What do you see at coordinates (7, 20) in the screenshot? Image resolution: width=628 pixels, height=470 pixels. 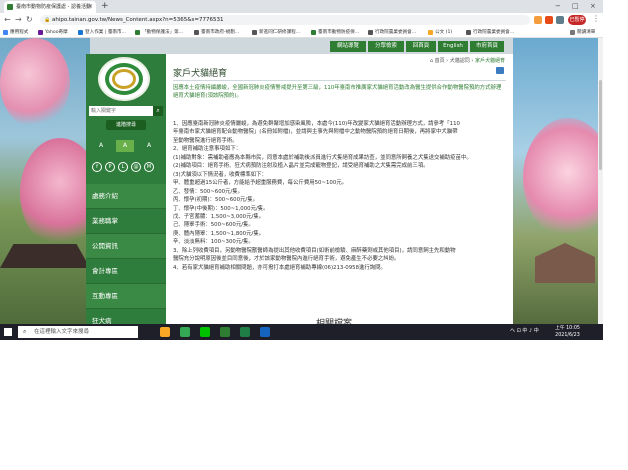 I see `back-icon: ←` at bounding box center [7, 20].